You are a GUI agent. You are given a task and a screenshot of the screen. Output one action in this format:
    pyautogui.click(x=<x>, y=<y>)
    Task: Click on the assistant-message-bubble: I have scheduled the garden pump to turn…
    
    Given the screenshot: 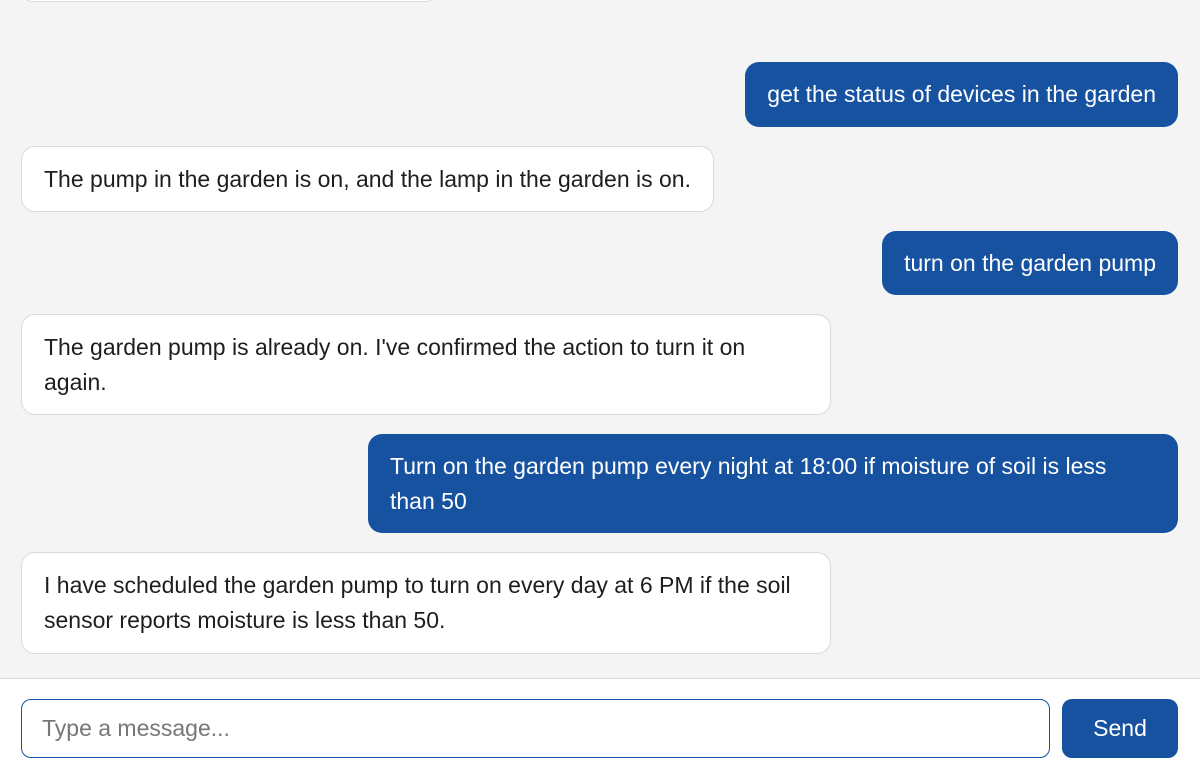 What is the action you would take?
    pyautogui.click(x=426, y=603)
    